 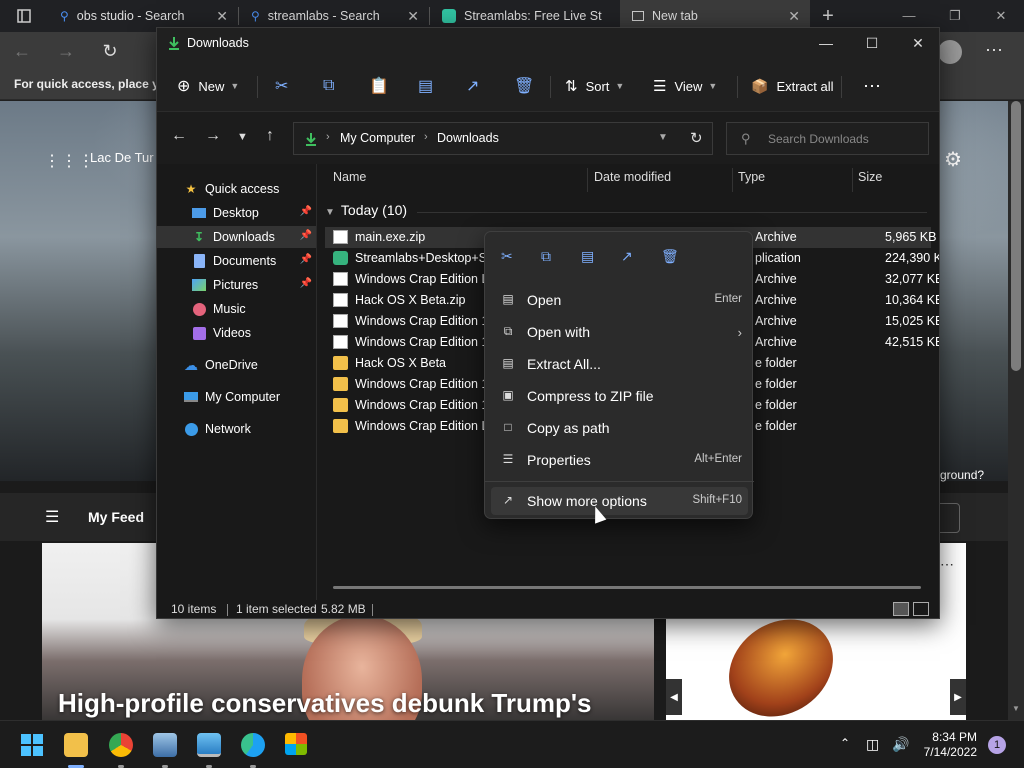 I want to click on tab-actions-icon, so click(x=24, y=16).